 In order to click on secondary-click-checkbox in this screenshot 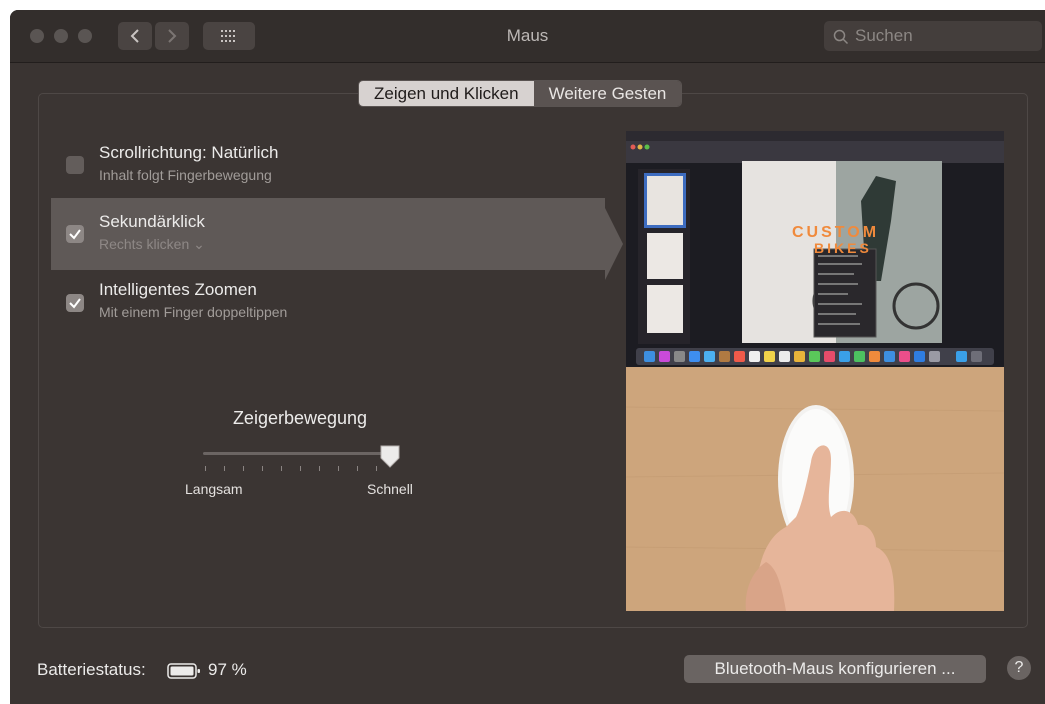, I will do `click(75, 234)`.